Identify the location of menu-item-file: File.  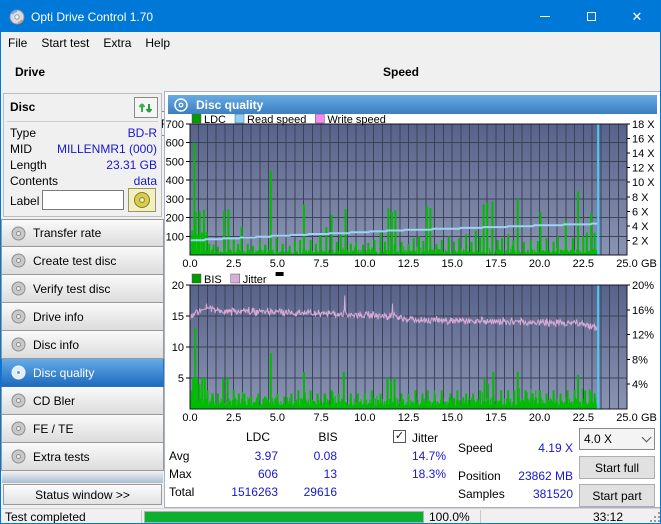
(17, 43).